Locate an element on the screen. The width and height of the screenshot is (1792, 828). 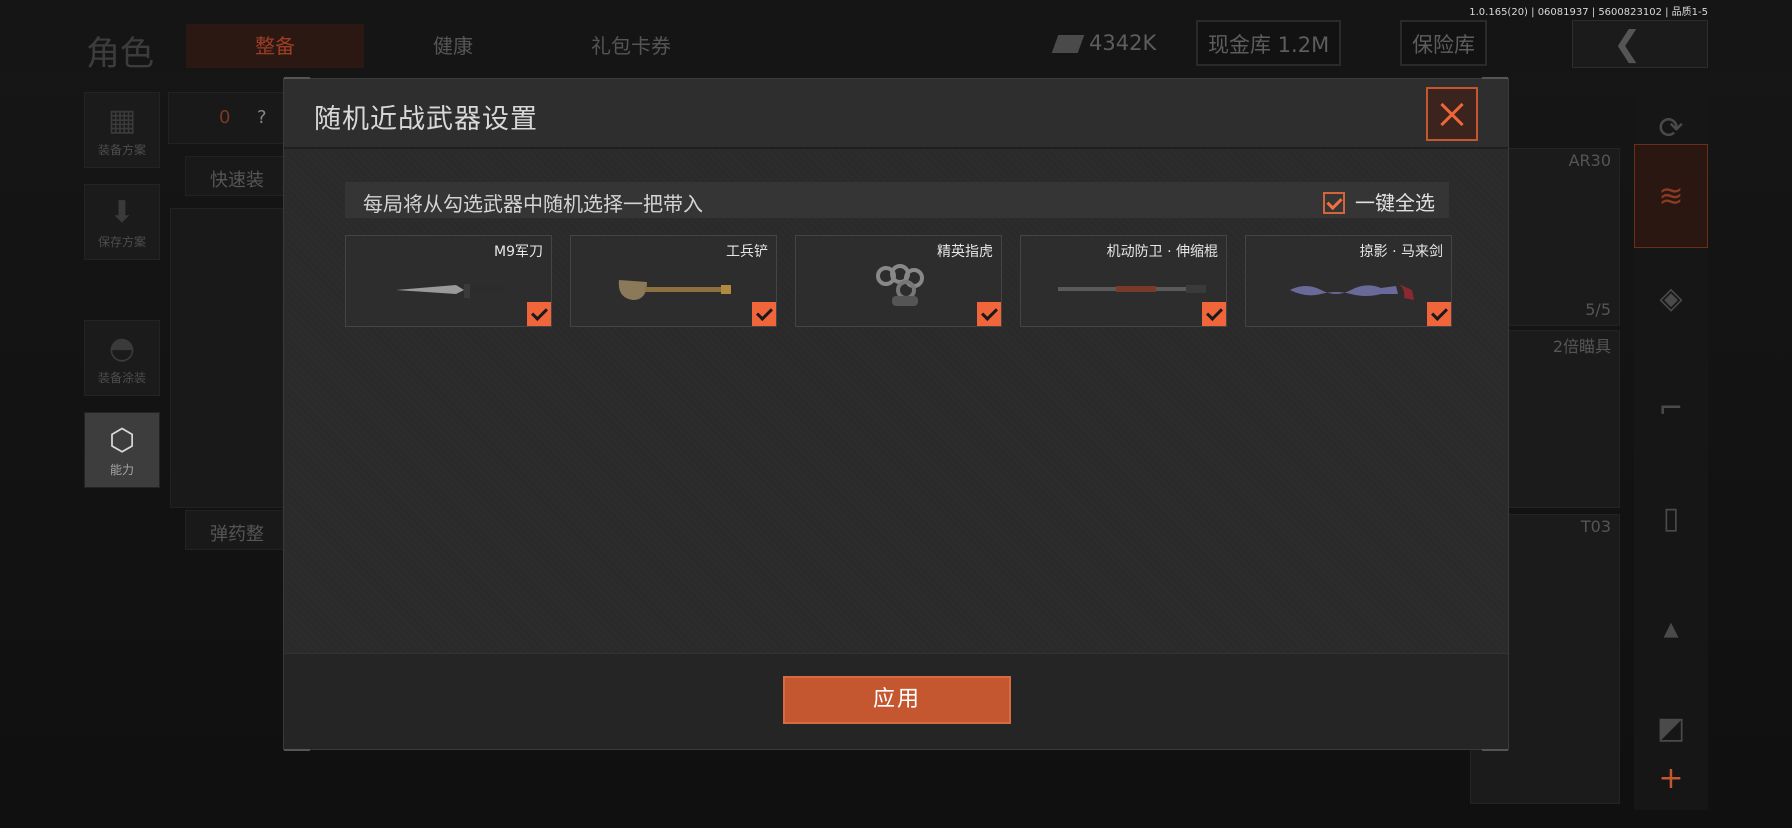
add-icon: + is located at coordinates (1671, 779).